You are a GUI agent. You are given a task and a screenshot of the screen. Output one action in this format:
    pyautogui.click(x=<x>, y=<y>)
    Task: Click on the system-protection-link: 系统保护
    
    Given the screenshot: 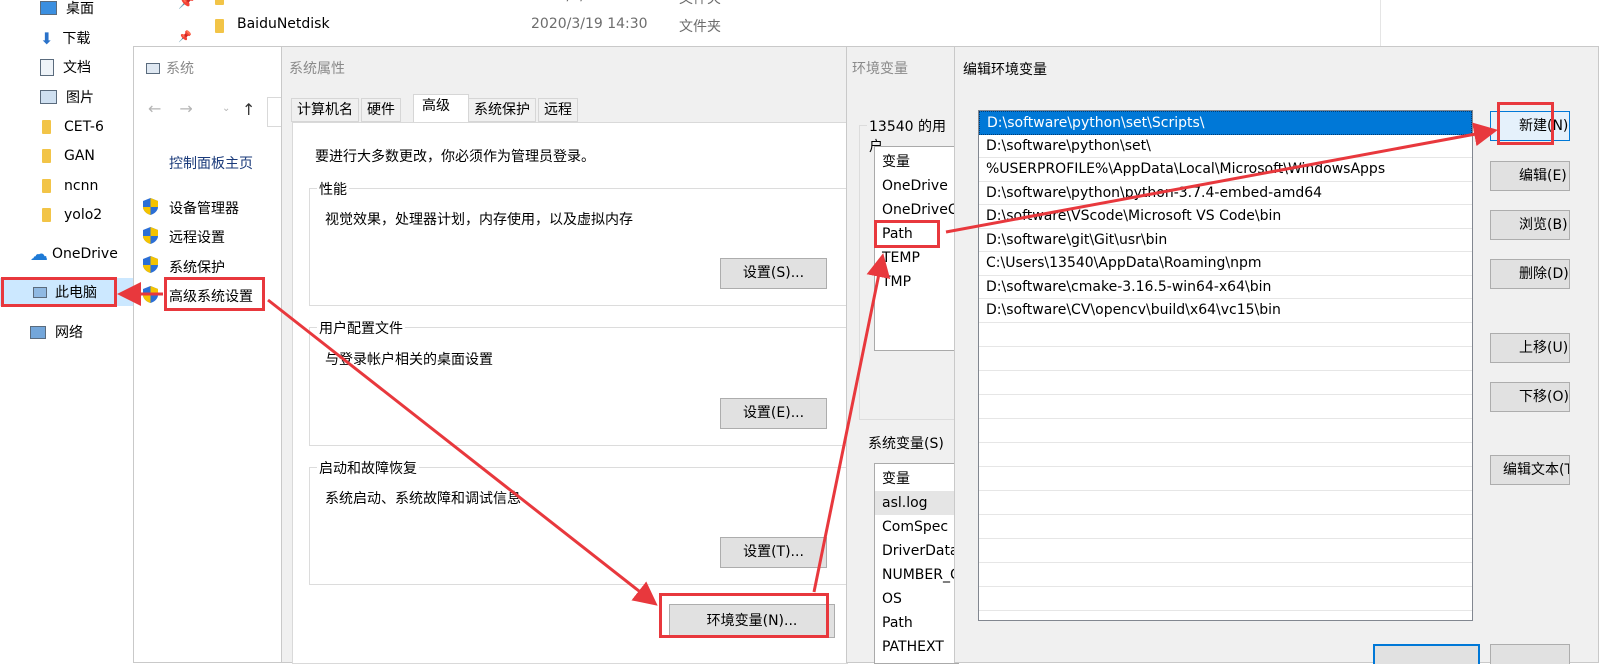 What is the action you would take?
    pyautogui.click(x=197, y=267)
    